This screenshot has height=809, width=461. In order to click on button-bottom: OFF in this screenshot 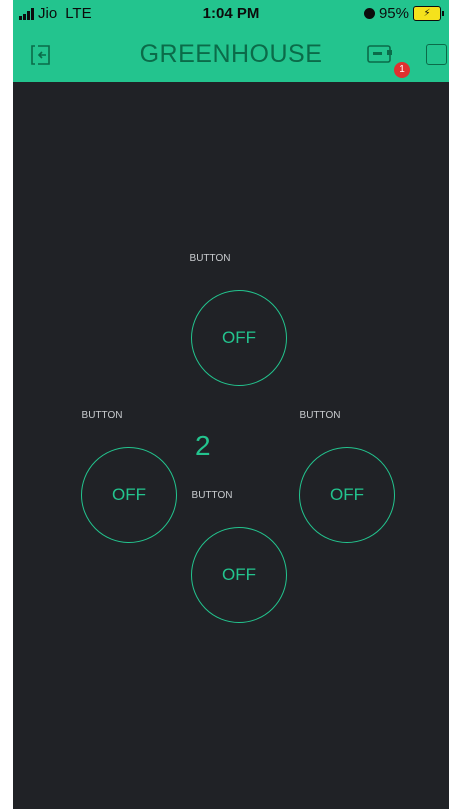, I will do `click(239, 575)`.